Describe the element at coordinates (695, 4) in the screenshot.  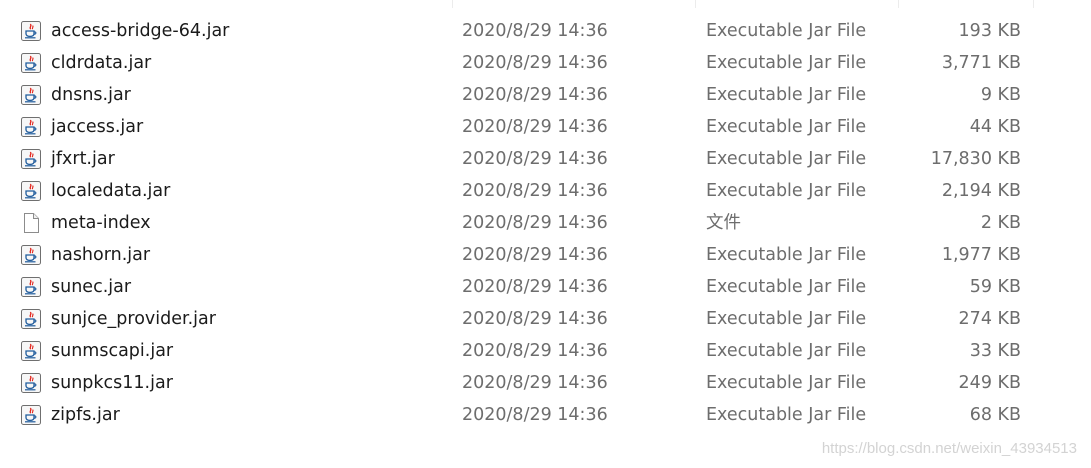
I see `column-divider-date` at that location.